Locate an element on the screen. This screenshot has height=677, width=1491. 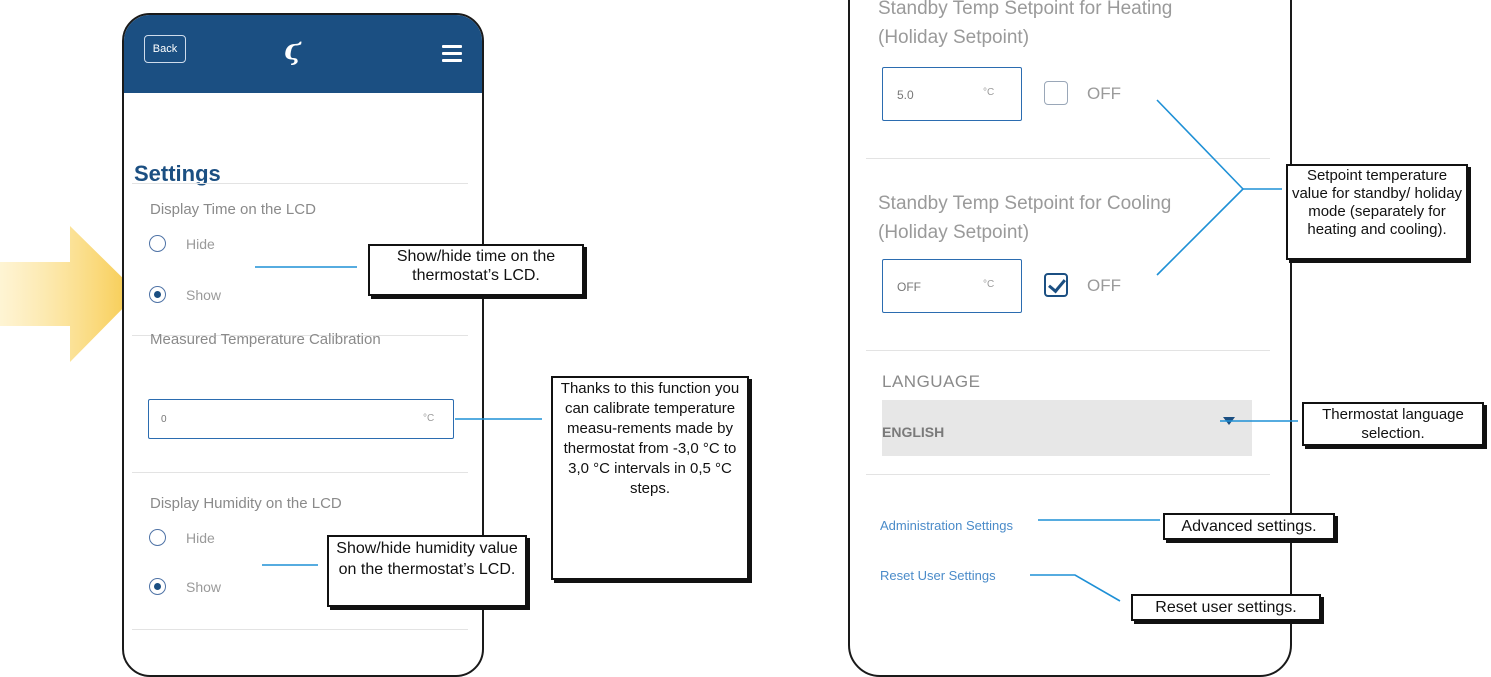
callout-time: Show/hide time on the thermostat’s LCD. is located at coordinates (476, 270).